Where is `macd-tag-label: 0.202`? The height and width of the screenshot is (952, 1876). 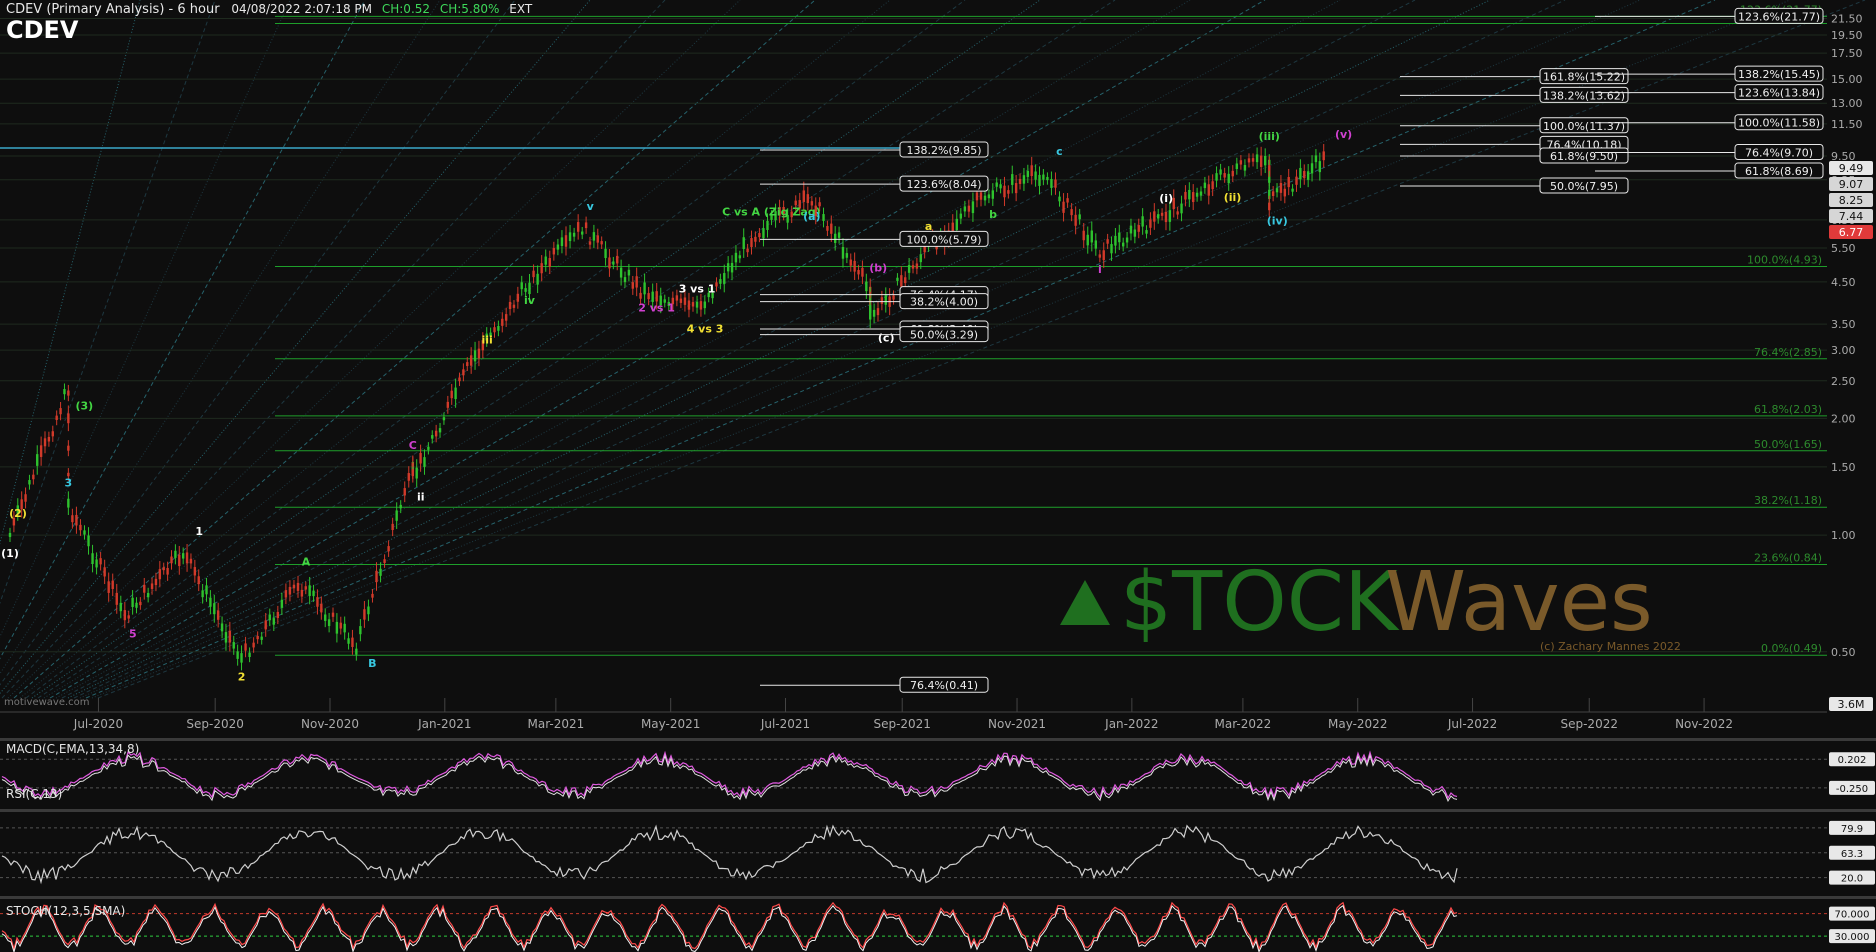 macd-tag-label: 0.202 is located at coordinates (1852, 760).